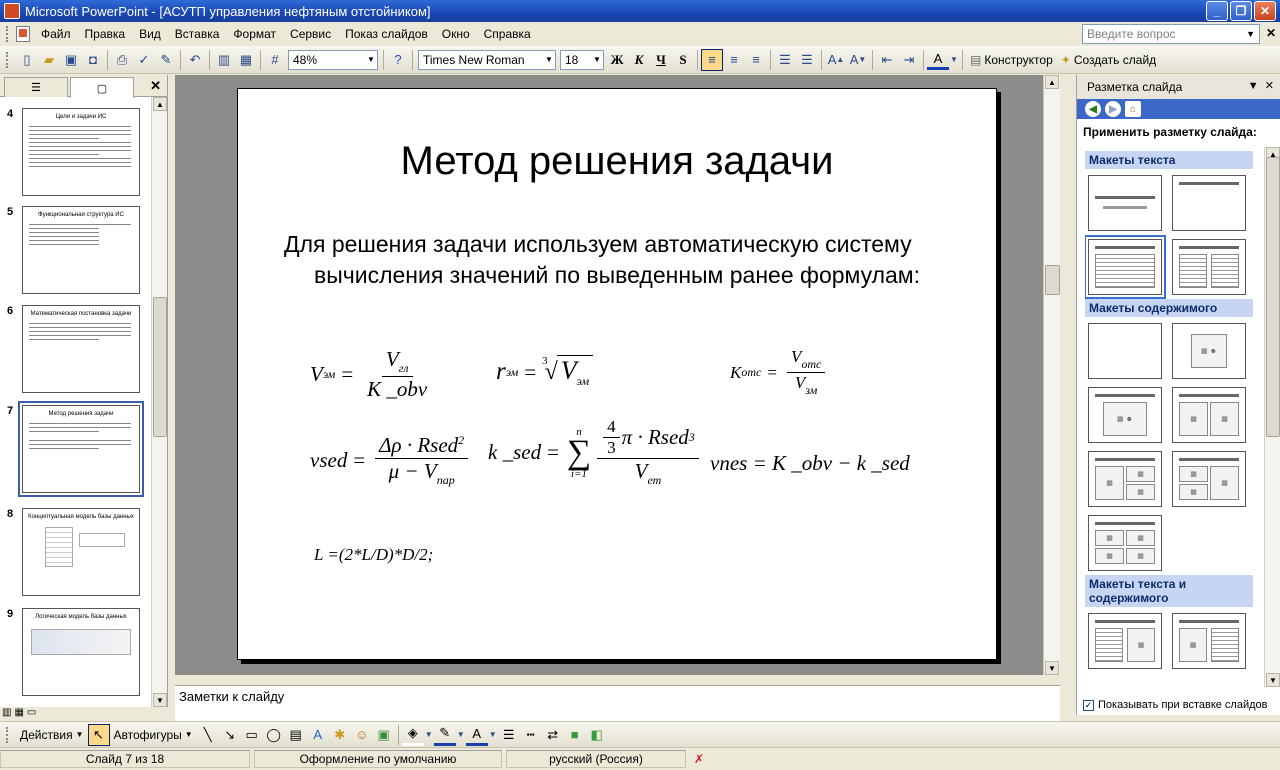 This screenshot has height=770, width=1280. Describe the element at coordinates (373, 555) in the screenshot. I see `formula-l: L =(2*L/D)*D/2;` at that location.